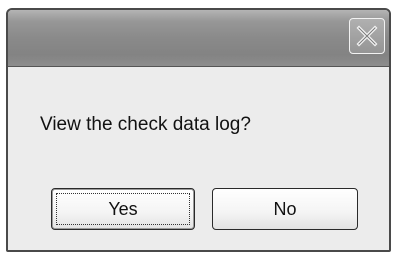 This screenshot has width=395, height=256. What do you see at coordinates (145, 124) in the screenshot?
I see `dialog-message: View the check data log?` at bounding box center [145, 124].